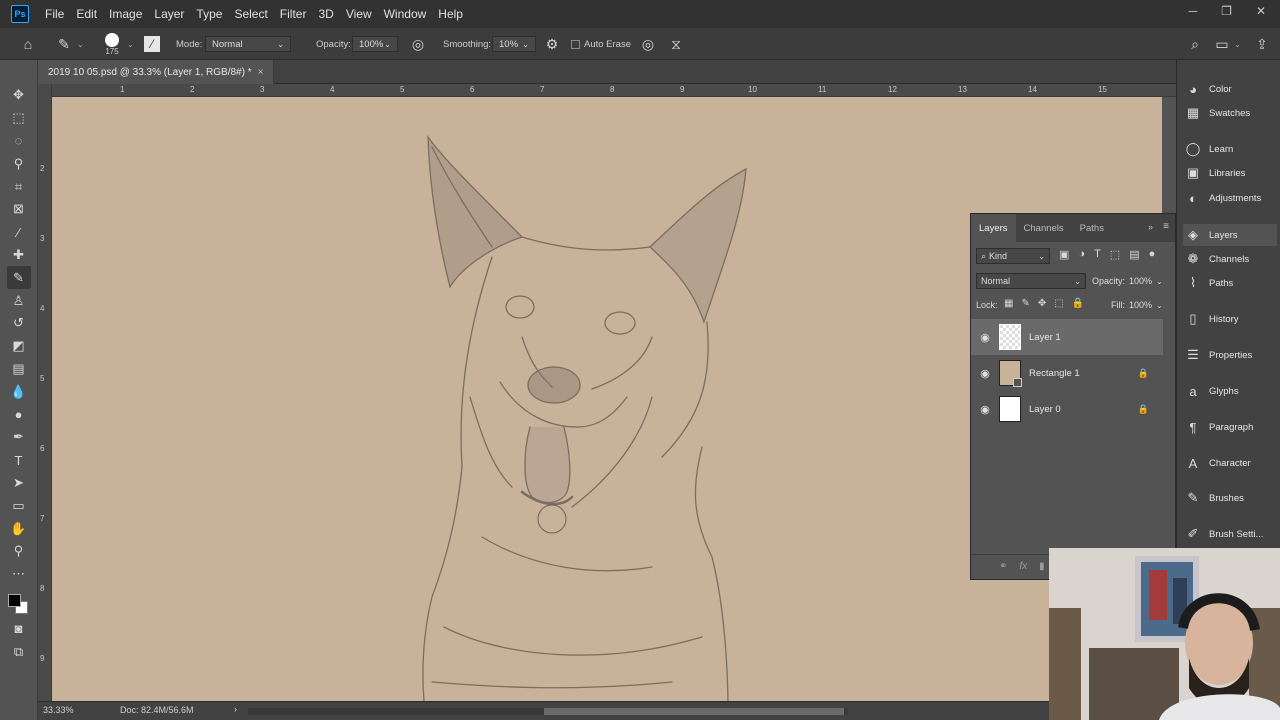 Image resolution: width=1280 pixels, height=720 pixels. I want to click on close-icon: ✕, so click(1261, 11).